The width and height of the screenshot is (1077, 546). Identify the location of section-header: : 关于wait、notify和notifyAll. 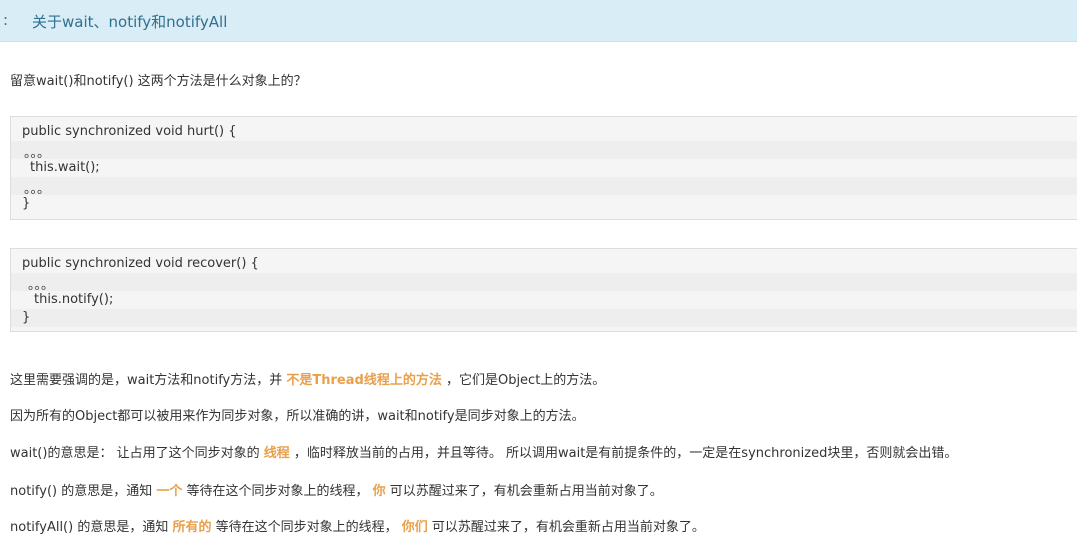
(538, 21).